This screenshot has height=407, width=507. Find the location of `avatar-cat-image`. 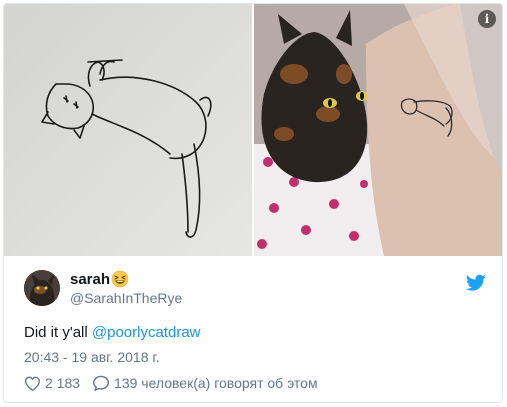

avatar-cat-image is located at coordinates (42, 288).